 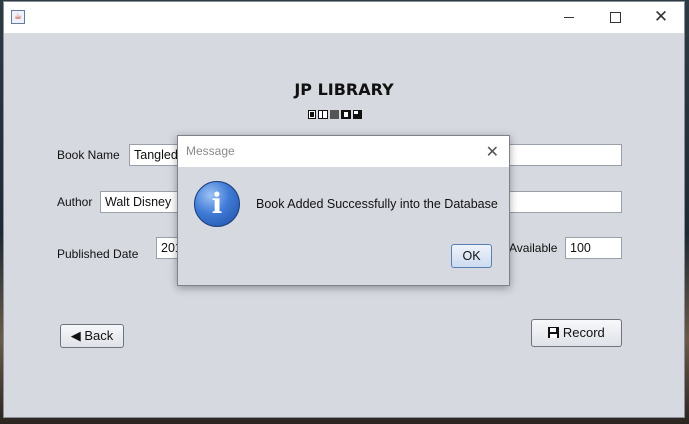 I want to click on window-close-button: ✕, so click(x=661, y=17).